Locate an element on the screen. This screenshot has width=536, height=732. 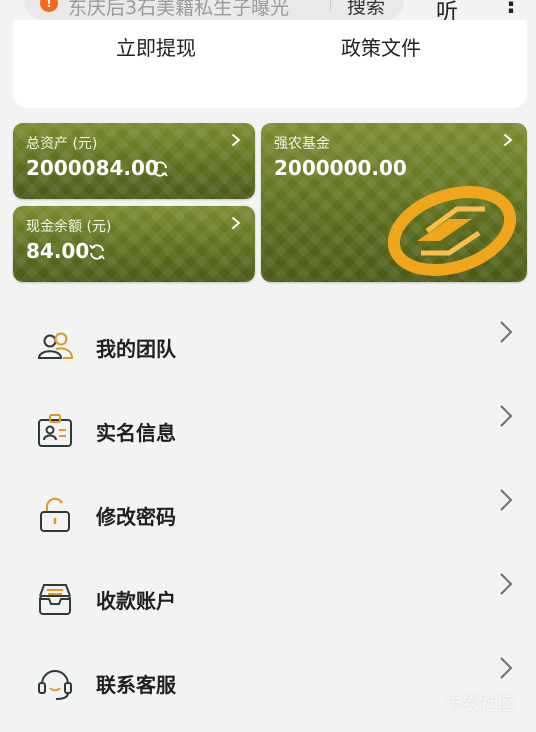
search-bar: ! 东庆后3石美籍私生子曝光 搜索 is located at coordinates (214, 10).